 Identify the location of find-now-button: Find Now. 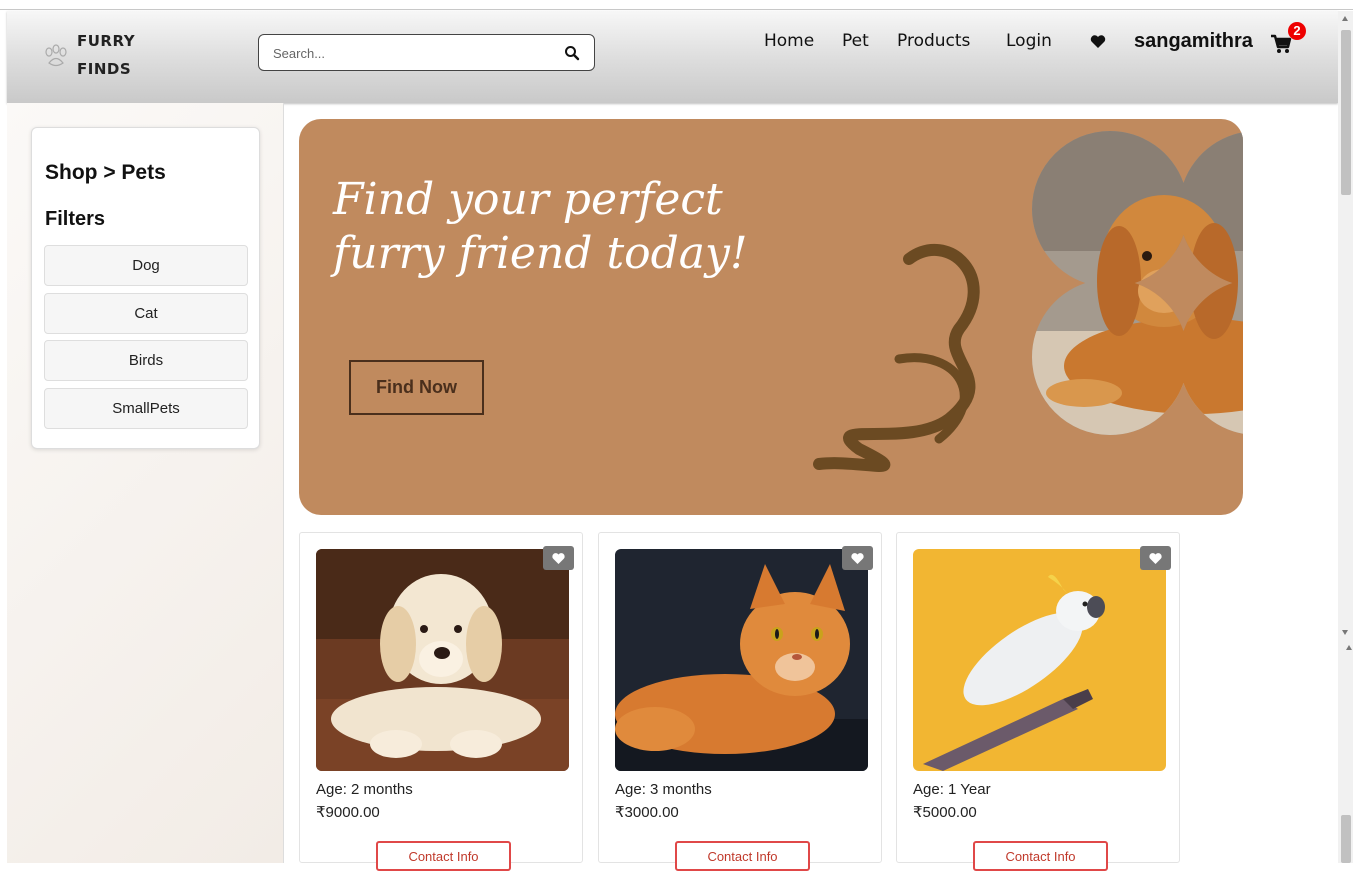
(416, 387).